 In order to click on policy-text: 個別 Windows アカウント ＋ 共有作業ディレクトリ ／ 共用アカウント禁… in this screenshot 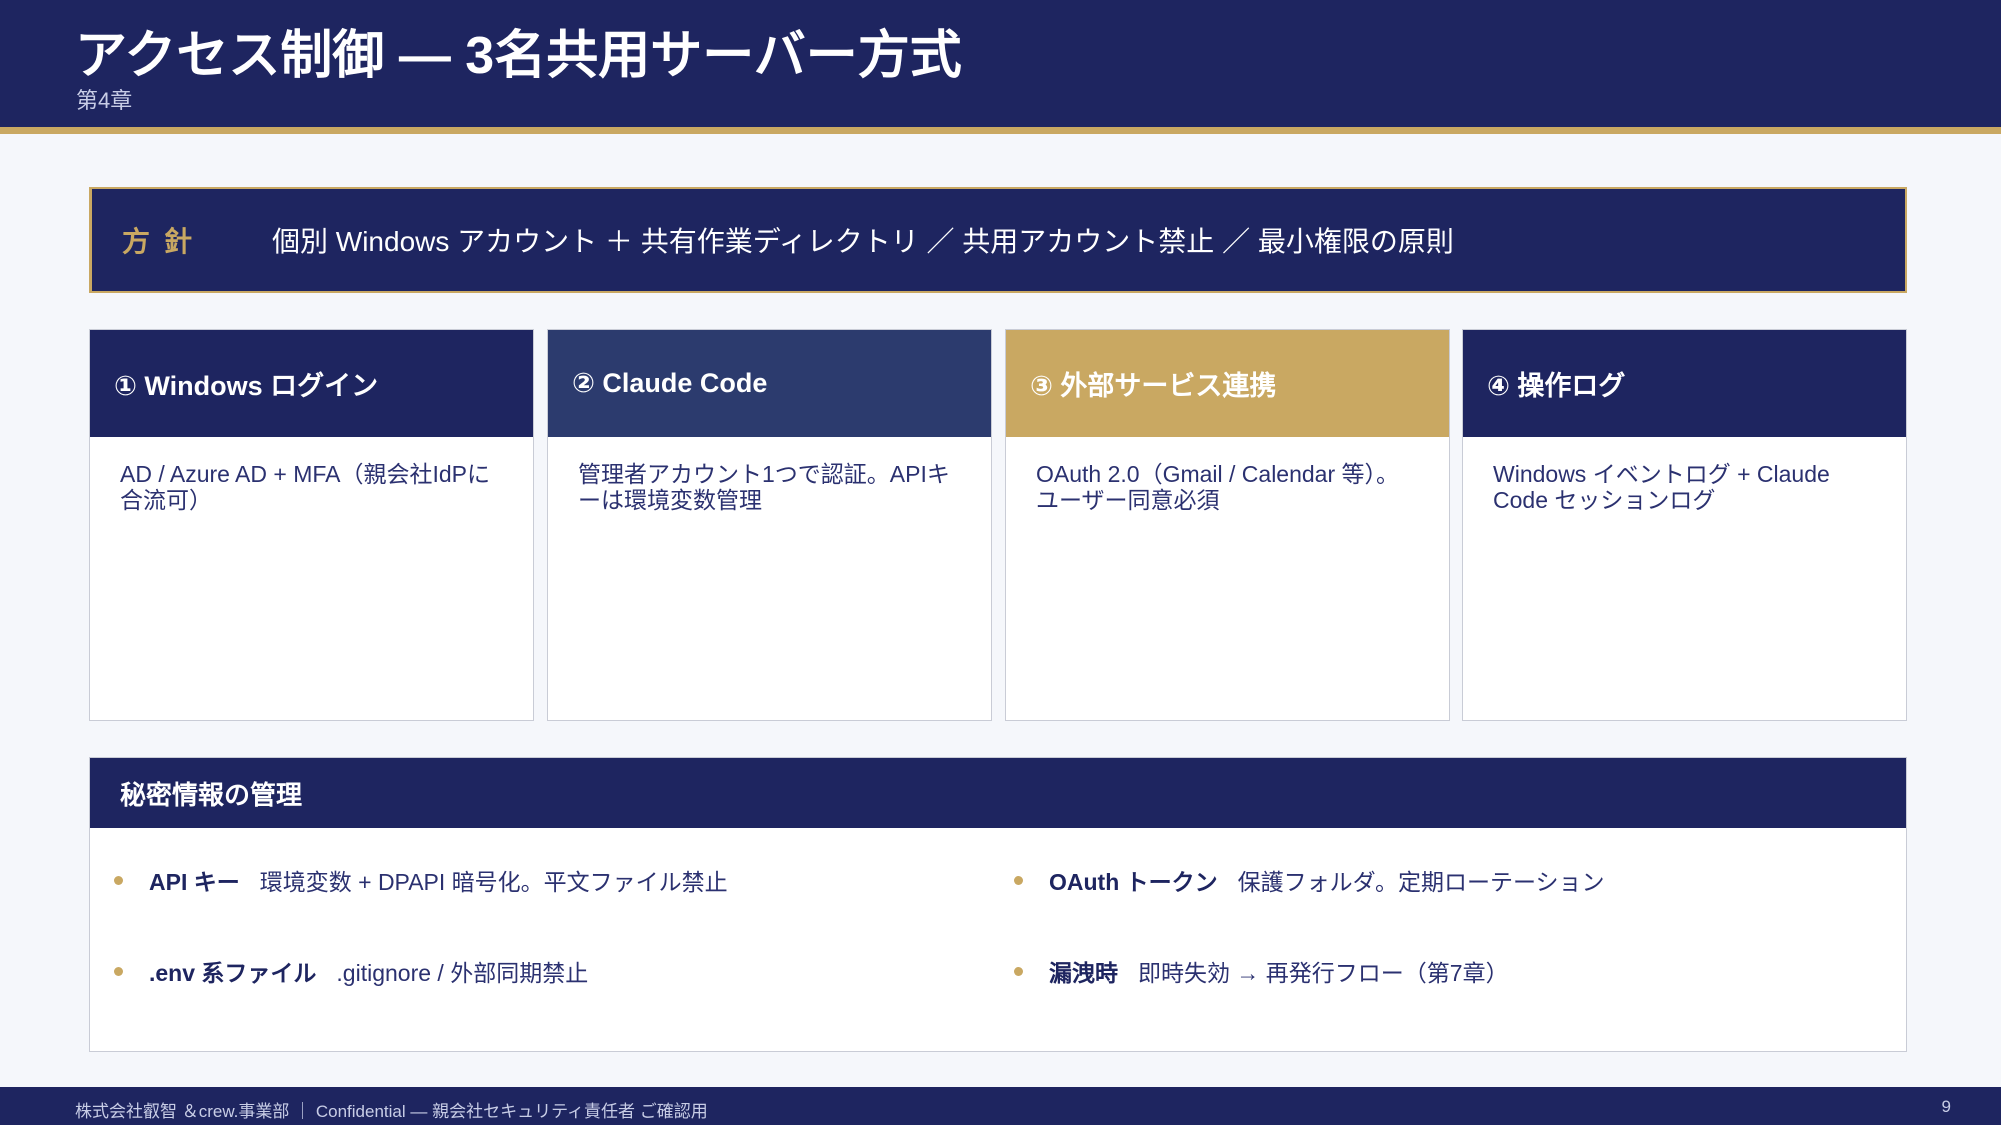, I will do `click(863, 241)`.